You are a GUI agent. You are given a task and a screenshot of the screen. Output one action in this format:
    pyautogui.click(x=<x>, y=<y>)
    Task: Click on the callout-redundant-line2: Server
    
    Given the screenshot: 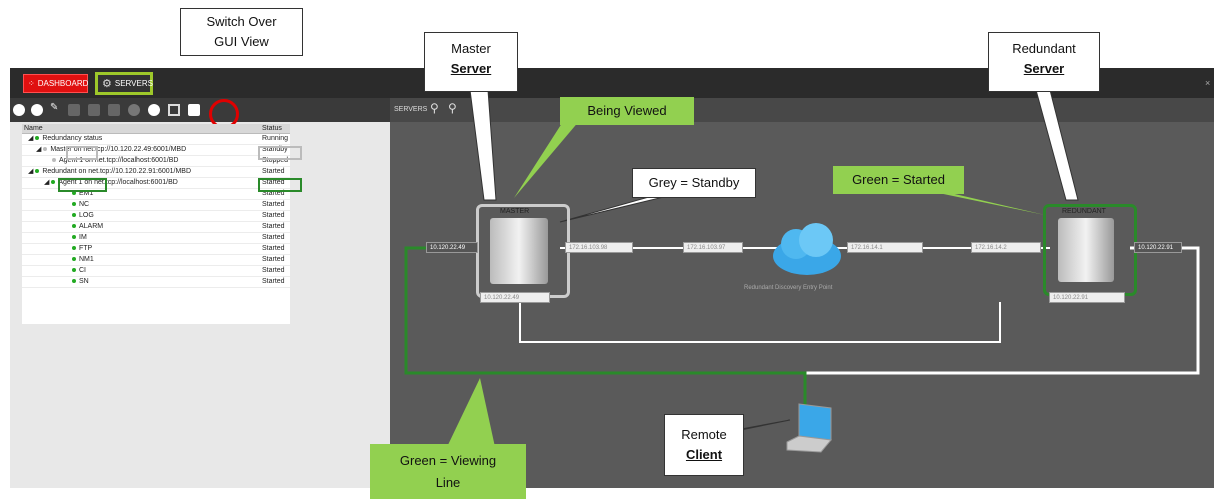 What is the action you would take?
    pyautogui.click(x=1044, y=68)
    